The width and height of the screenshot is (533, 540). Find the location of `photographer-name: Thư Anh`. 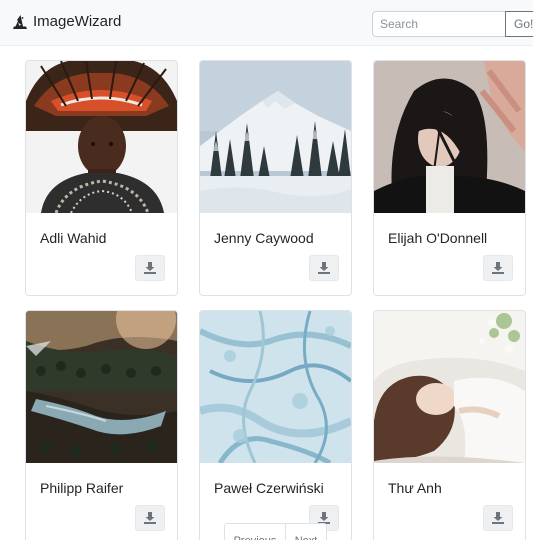

photographer-name: Thư Anh is located at coordinates (415, 488).